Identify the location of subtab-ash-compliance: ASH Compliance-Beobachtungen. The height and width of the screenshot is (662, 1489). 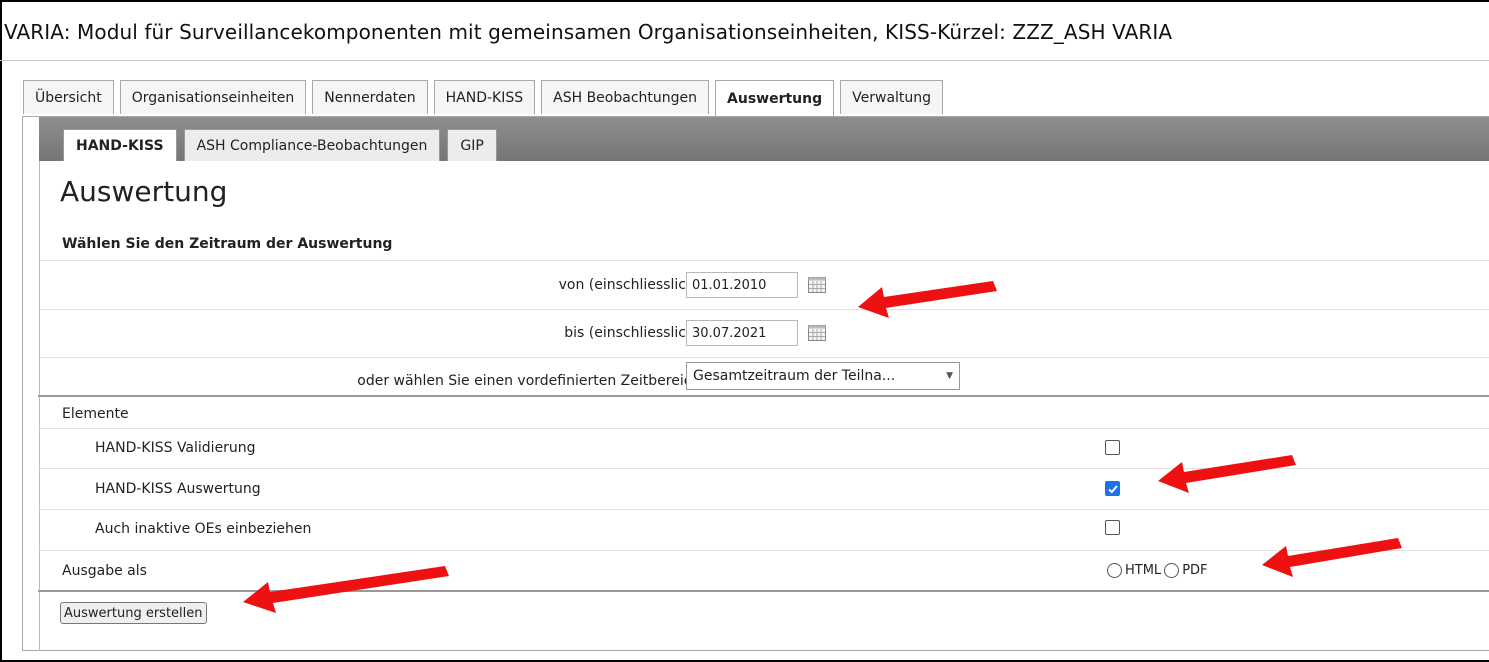
(312, 145).